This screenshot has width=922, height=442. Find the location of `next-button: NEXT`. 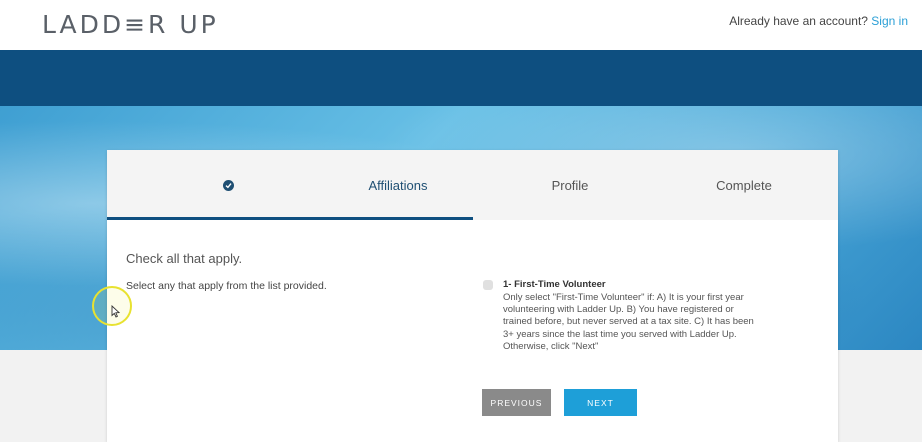

next-button: NEXT is located at coordinates (600, 402).